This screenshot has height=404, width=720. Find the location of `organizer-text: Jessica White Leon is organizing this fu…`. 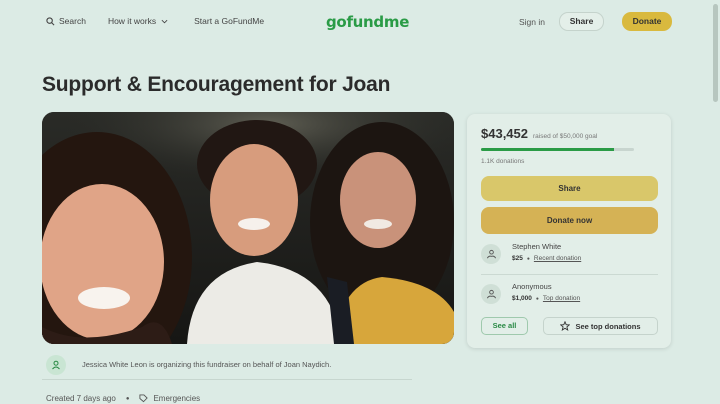

organizer-text: Jessica White Leon is organizing this fu… is located at coordinates (207, 364).